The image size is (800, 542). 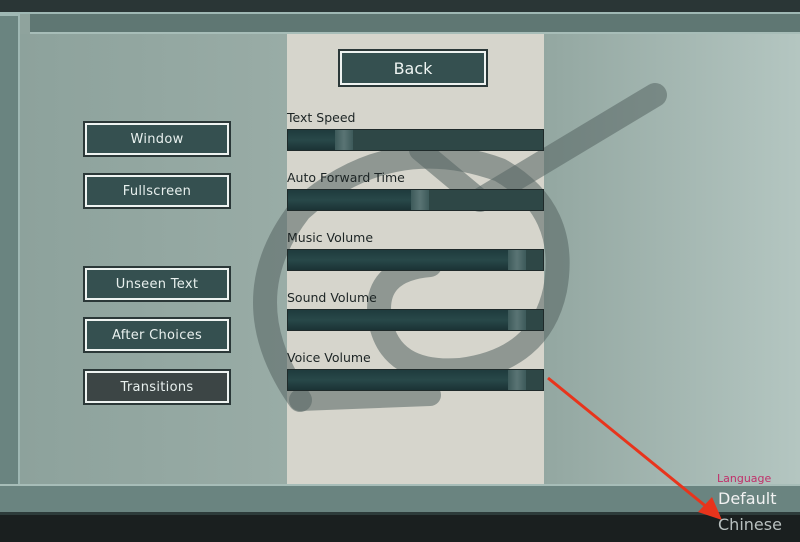 What do you see at coordinates (10, 257) in the screenshot?
I see `left-border` at bounding box center [10, 257].